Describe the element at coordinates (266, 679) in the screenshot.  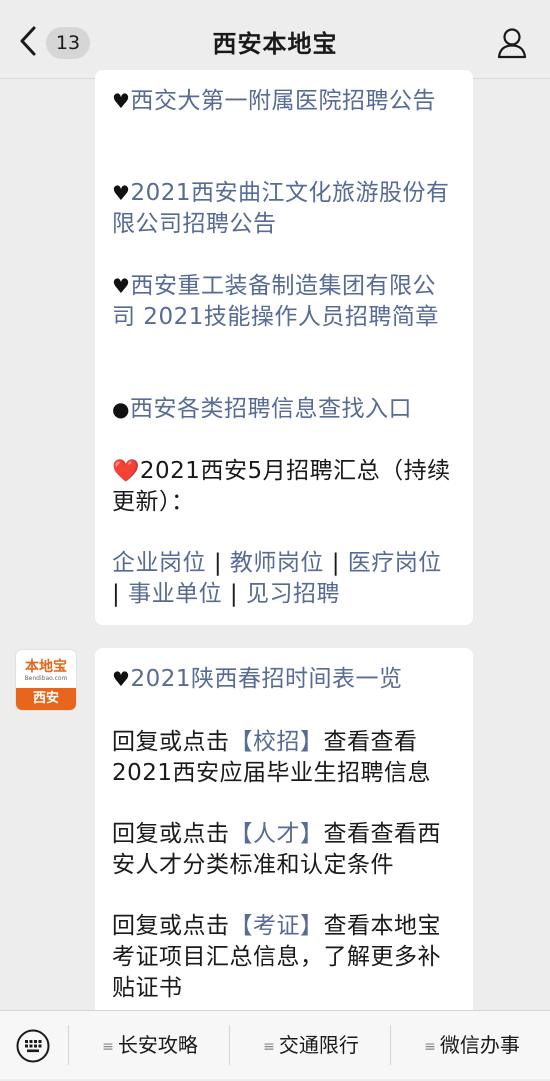
I see `link-text: 2021陕西春招时间表一览` at that location.